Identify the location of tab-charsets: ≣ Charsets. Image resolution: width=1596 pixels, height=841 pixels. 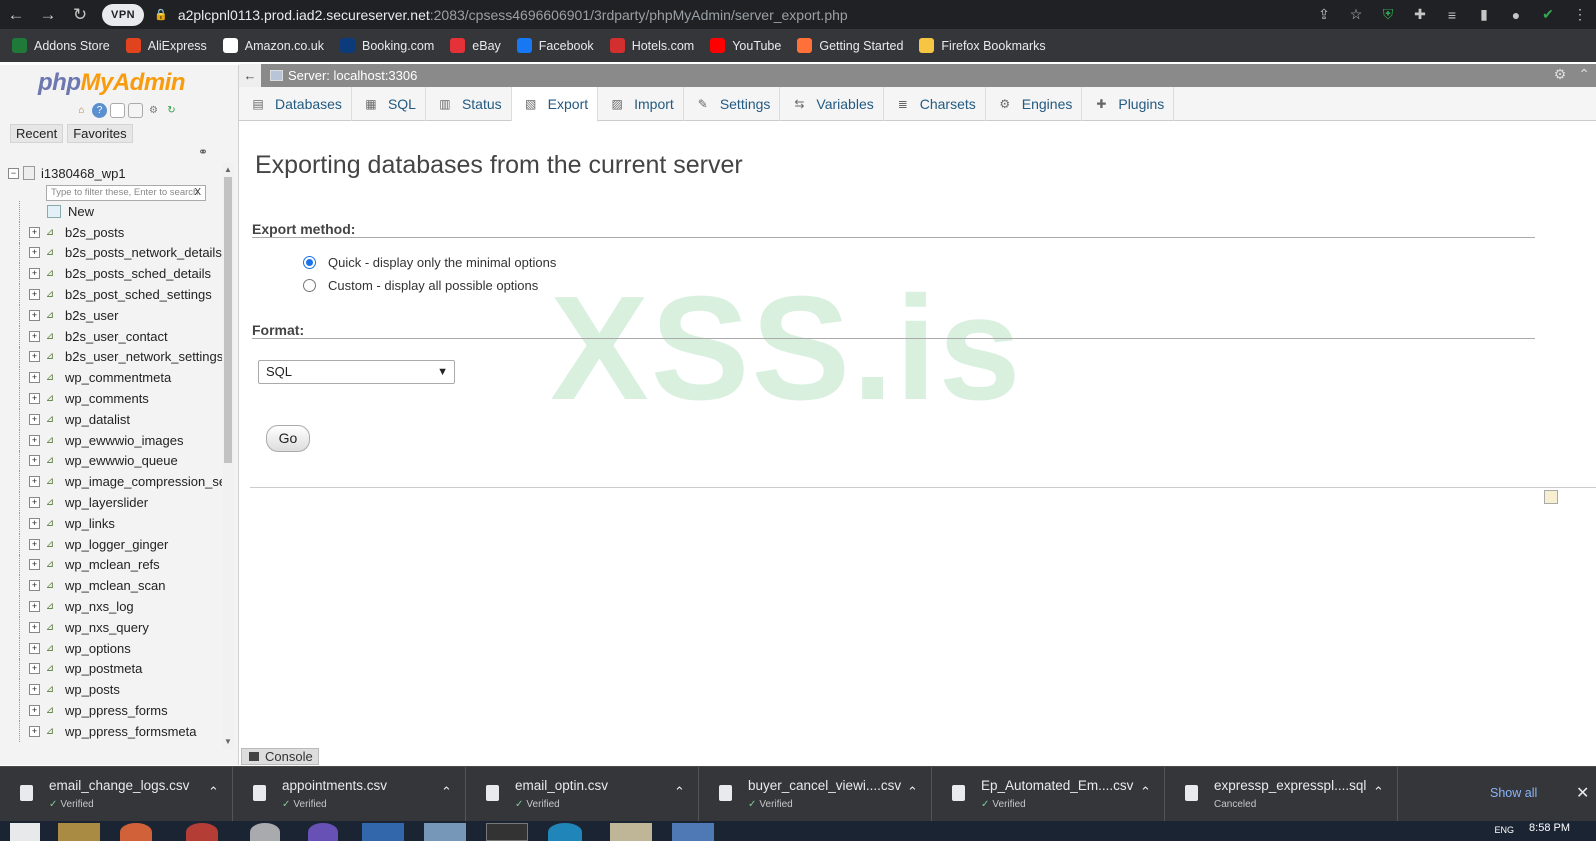
(935, 104).